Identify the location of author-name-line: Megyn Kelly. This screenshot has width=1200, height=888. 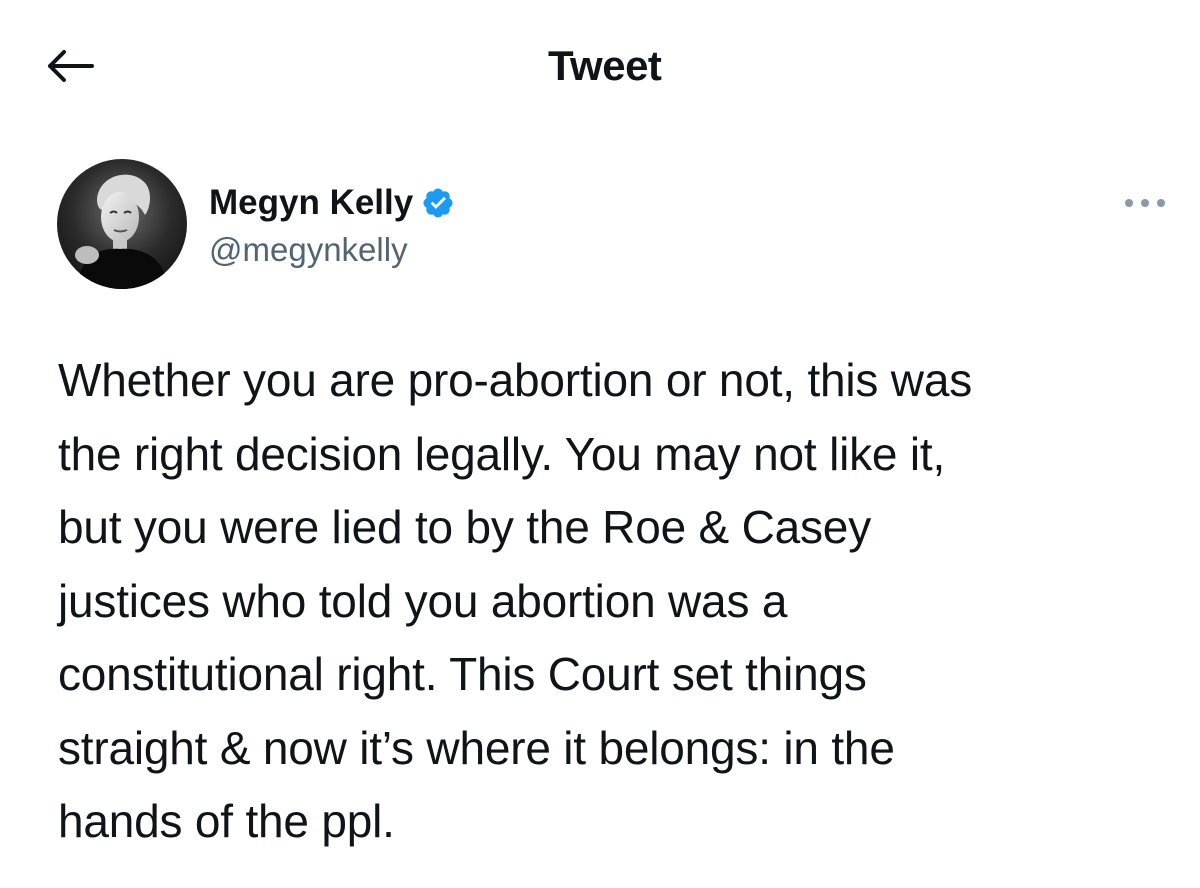
(332, 203).